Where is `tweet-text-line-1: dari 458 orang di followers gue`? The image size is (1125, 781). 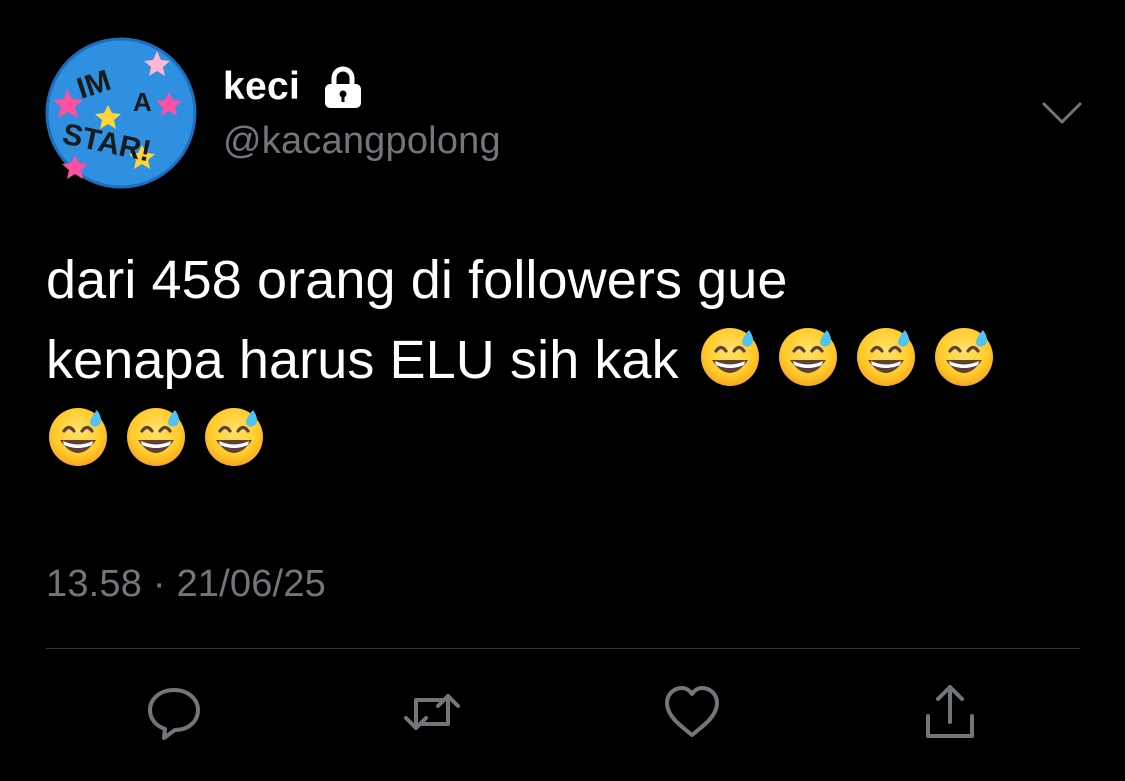 tweet-text-line-1: dari 458 orang di followers gue is located at coordinates (417, 280).